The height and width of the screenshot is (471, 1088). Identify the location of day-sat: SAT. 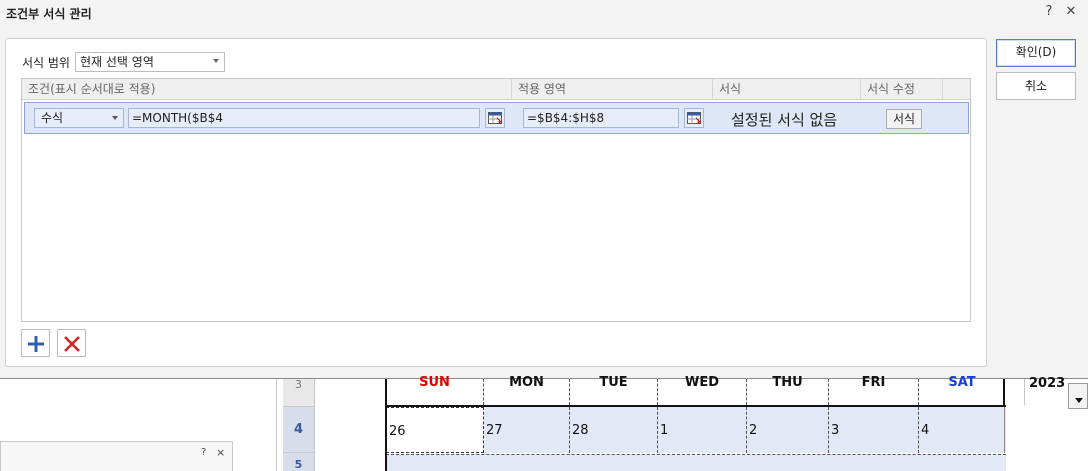
(962, 390).